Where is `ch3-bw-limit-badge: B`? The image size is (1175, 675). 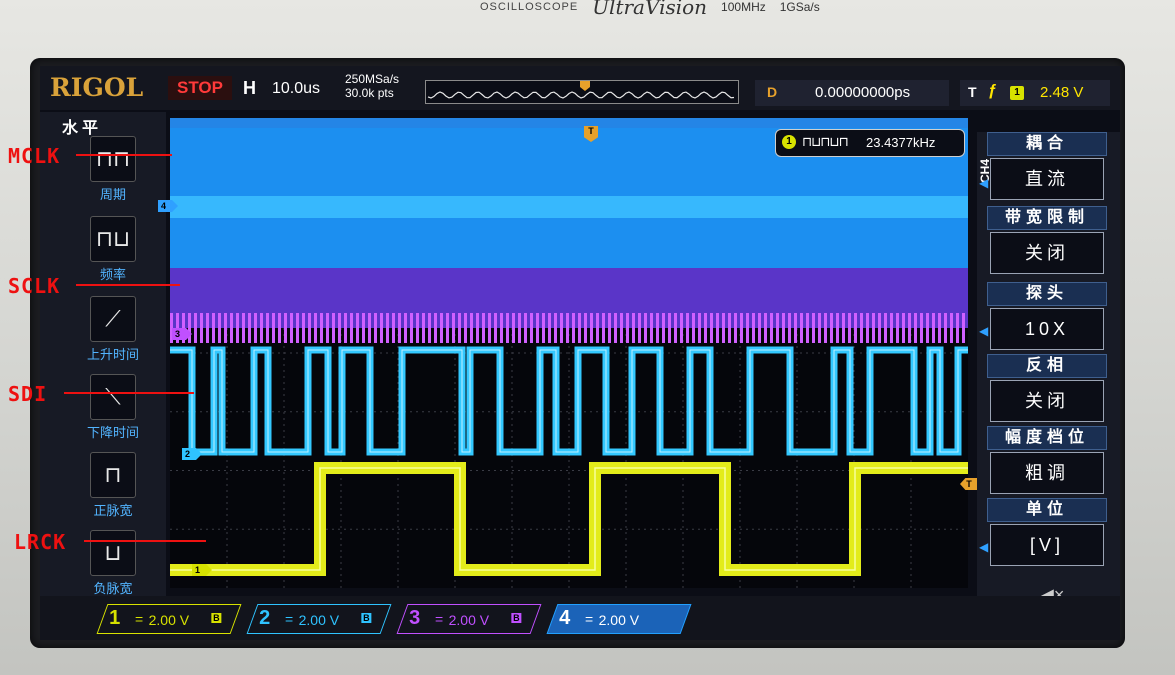 ch3-bw-limit-badge: B is located at coordinates (516, 618).